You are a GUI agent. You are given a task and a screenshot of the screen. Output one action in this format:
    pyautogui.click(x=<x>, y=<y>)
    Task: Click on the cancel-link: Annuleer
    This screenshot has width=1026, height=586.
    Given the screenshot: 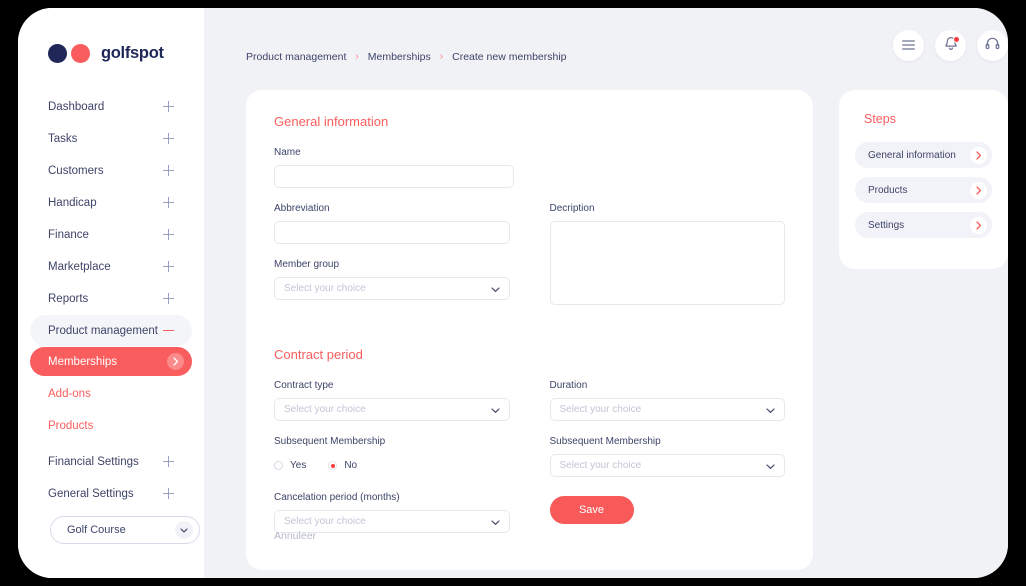 What is the action you would take?
    pyautogui.click(x=295, y=536)
    